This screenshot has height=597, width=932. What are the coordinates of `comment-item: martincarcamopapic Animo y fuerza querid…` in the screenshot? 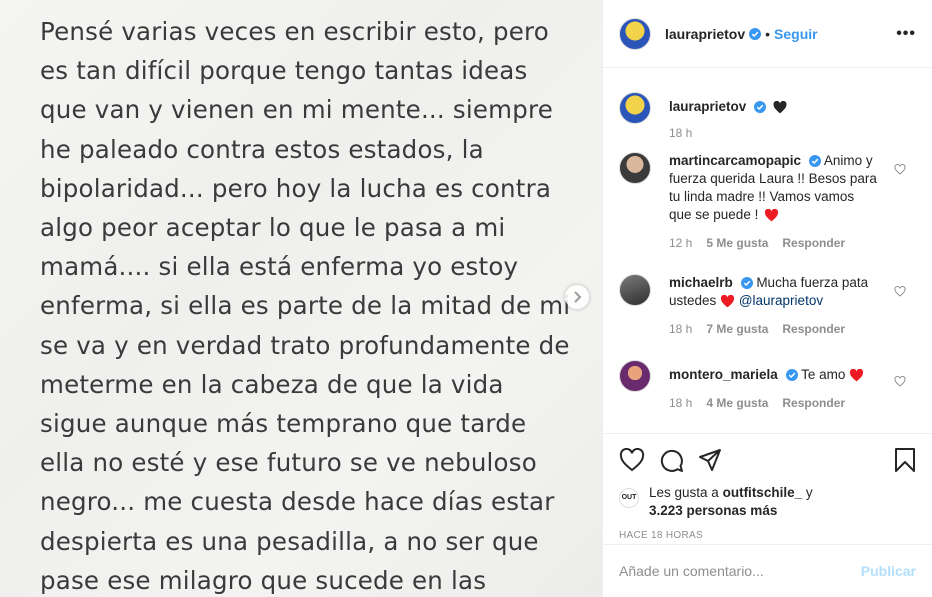 It's located at (767, 202).